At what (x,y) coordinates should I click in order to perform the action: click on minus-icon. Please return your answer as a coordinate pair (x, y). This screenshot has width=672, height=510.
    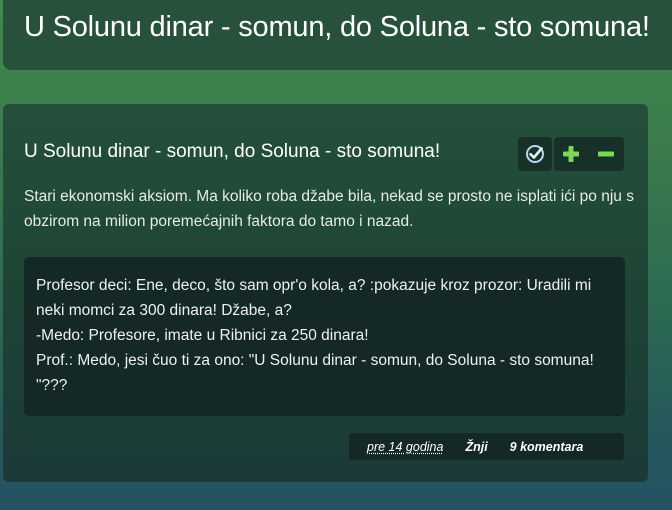
    Looking at the image, I should click on (606, 154).